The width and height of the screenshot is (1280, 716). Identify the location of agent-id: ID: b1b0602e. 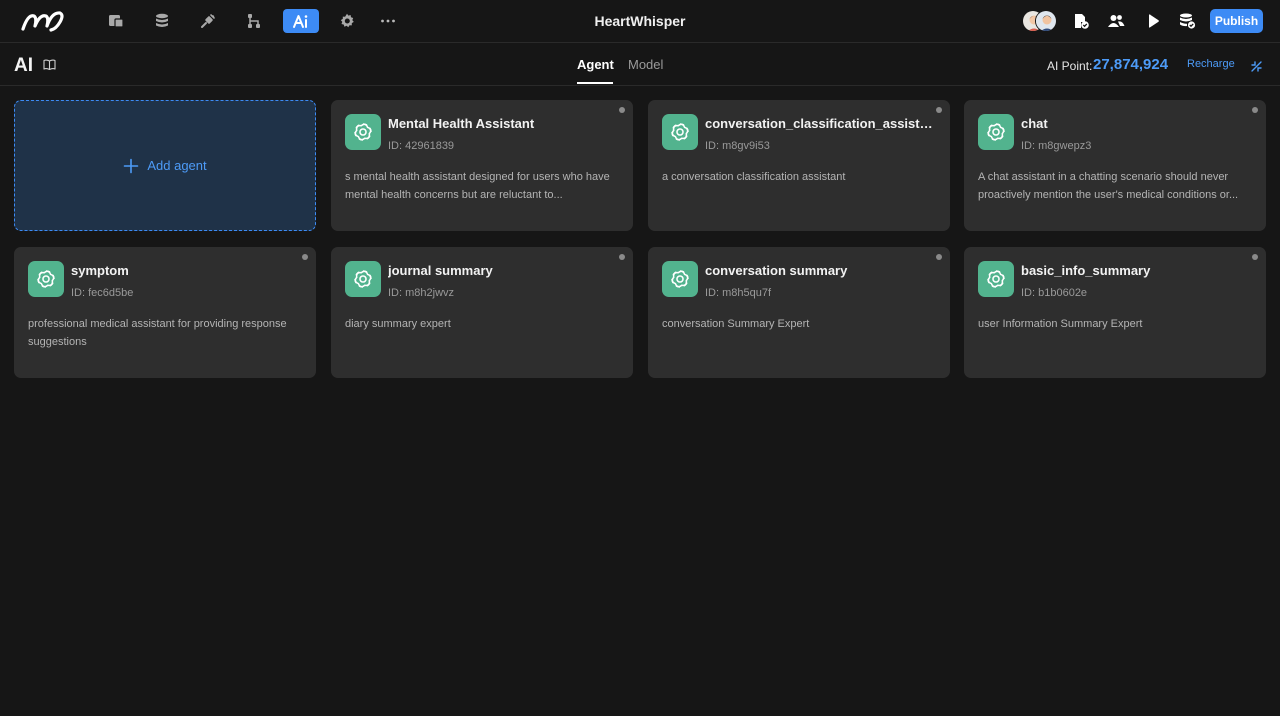
(1054, 293).